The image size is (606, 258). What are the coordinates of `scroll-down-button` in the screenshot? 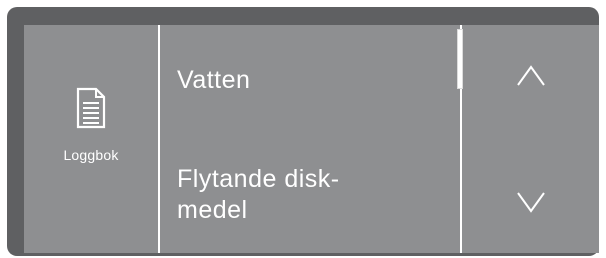 It's located at (530, 196).